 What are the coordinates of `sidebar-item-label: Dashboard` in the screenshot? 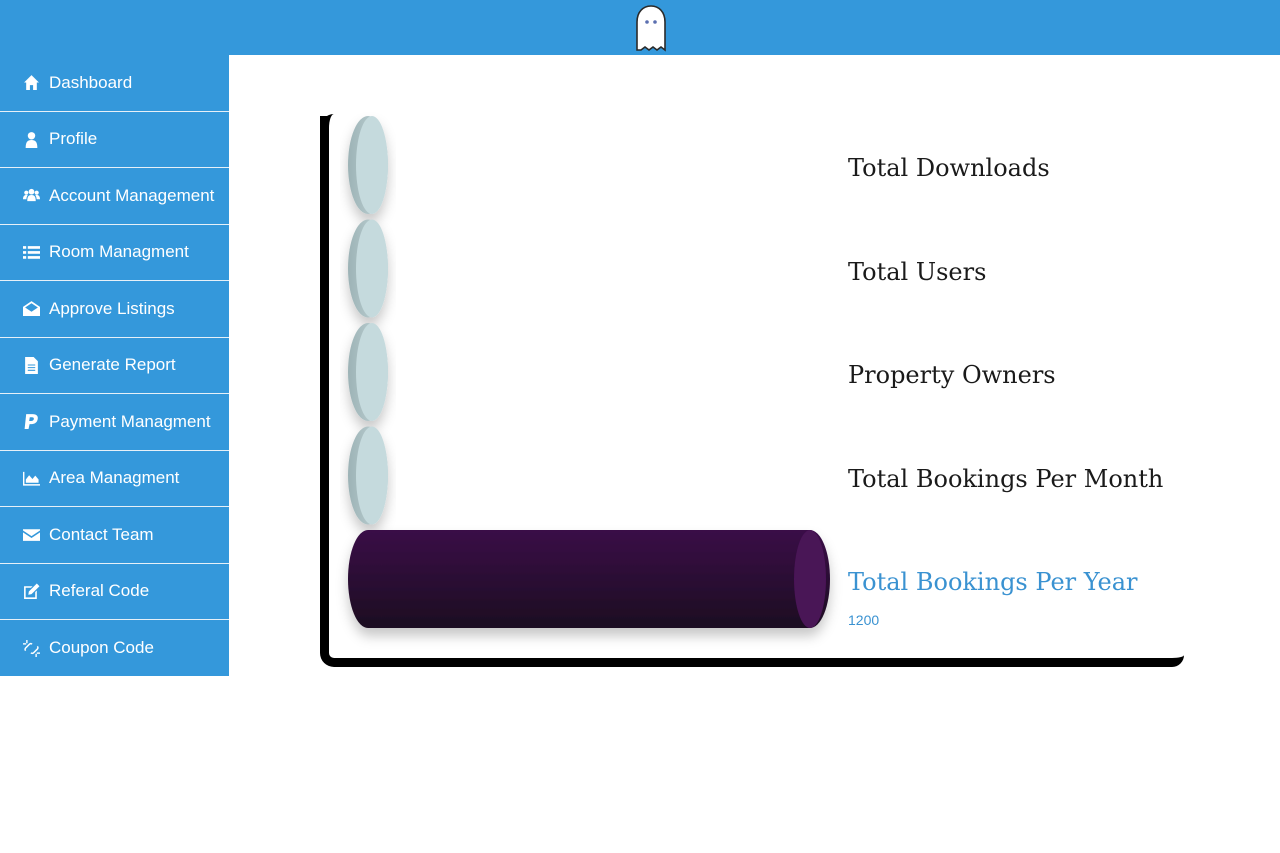 It's located at (91, 82).